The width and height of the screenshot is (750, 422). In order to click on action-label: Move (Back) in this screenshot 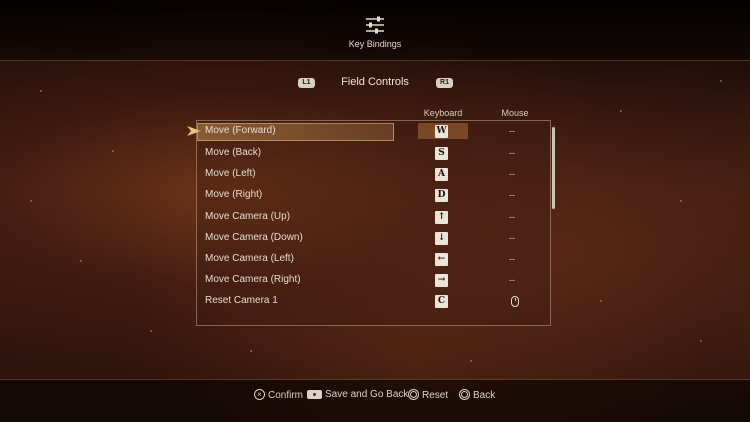, I will do `click(233, 152)`.